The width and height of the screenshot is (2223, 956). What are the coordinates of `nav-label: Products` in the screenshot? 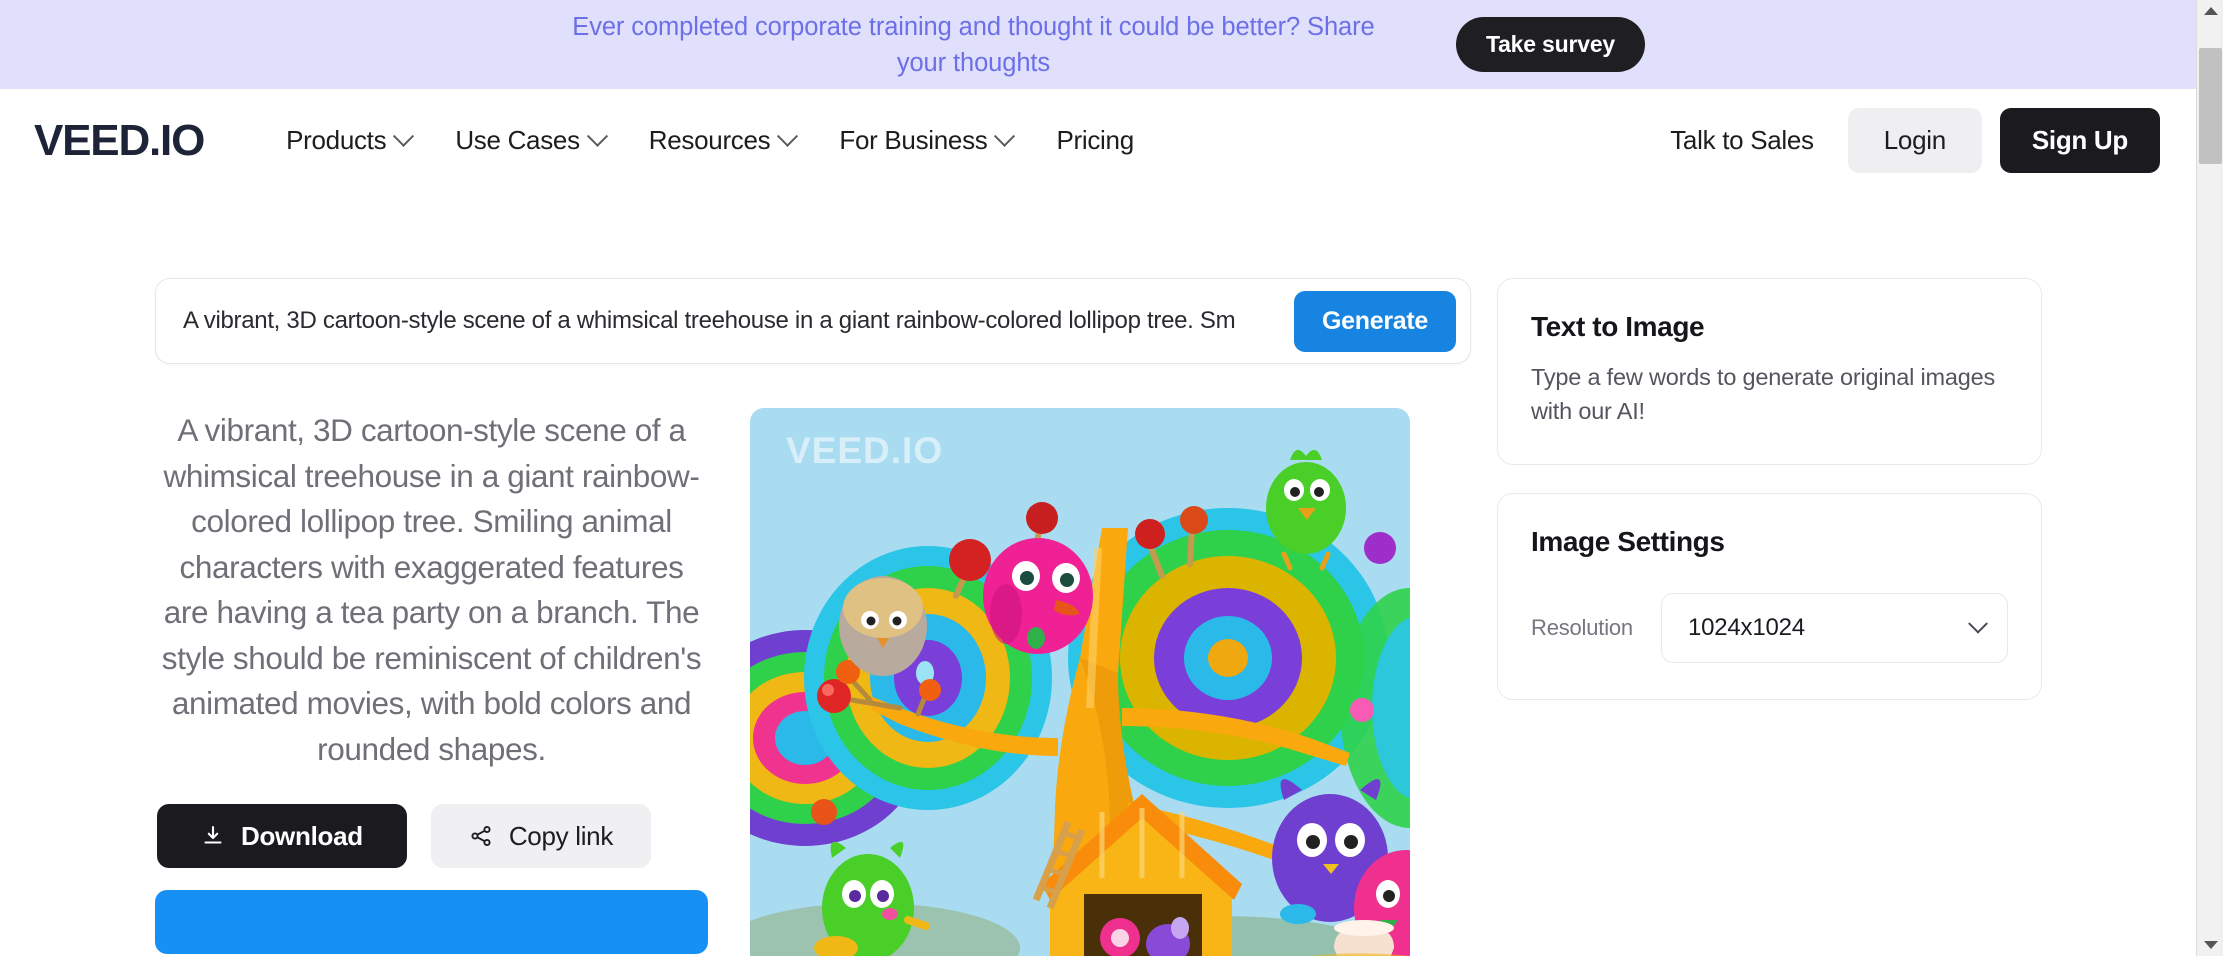 It's located at (336, 140).